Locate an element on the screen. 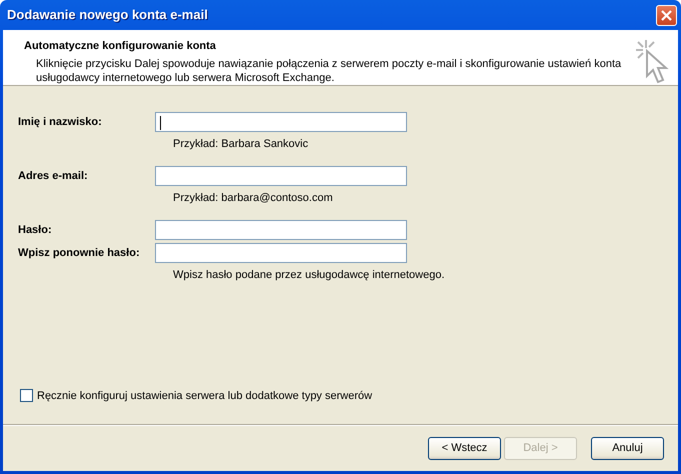 The height and width of the screenshot is (474, 681). checkbox is located at coordinates (26, 395).